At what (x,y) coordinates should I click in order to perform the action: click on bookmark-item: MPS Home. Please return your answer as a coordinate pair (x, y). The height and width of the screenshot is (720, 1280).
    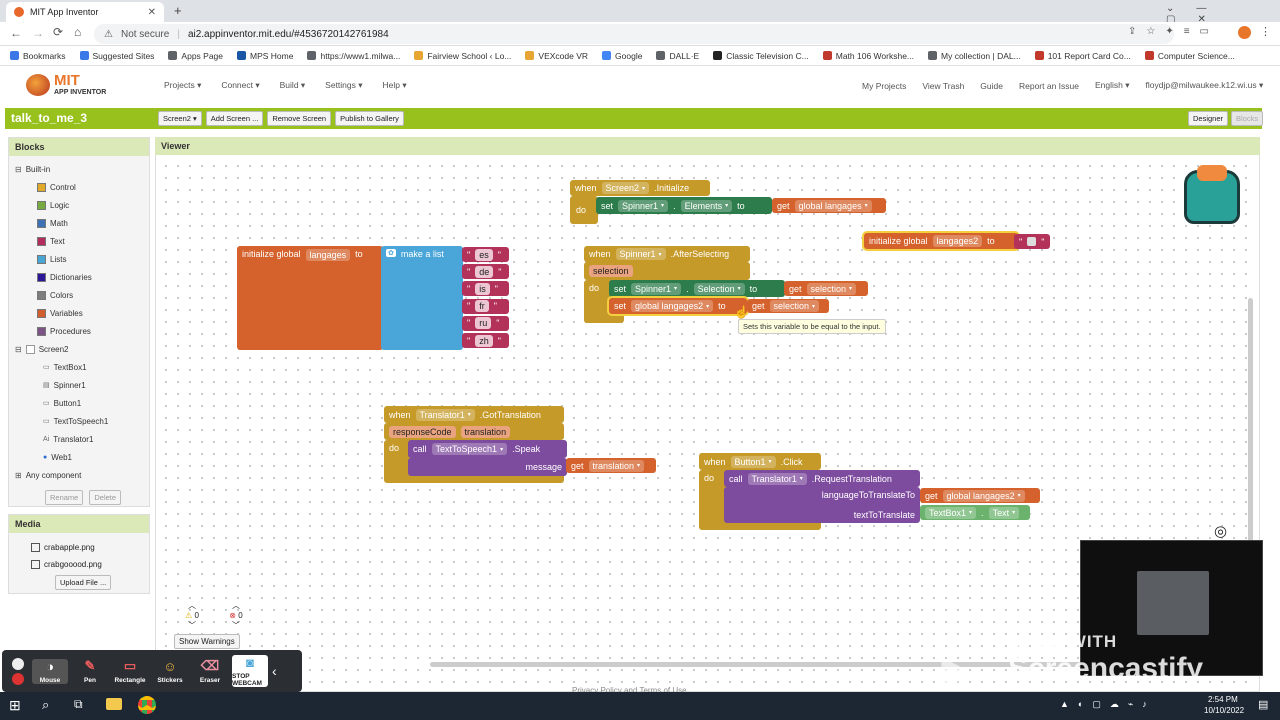
    Looking at the image, I should click on (265, 56).